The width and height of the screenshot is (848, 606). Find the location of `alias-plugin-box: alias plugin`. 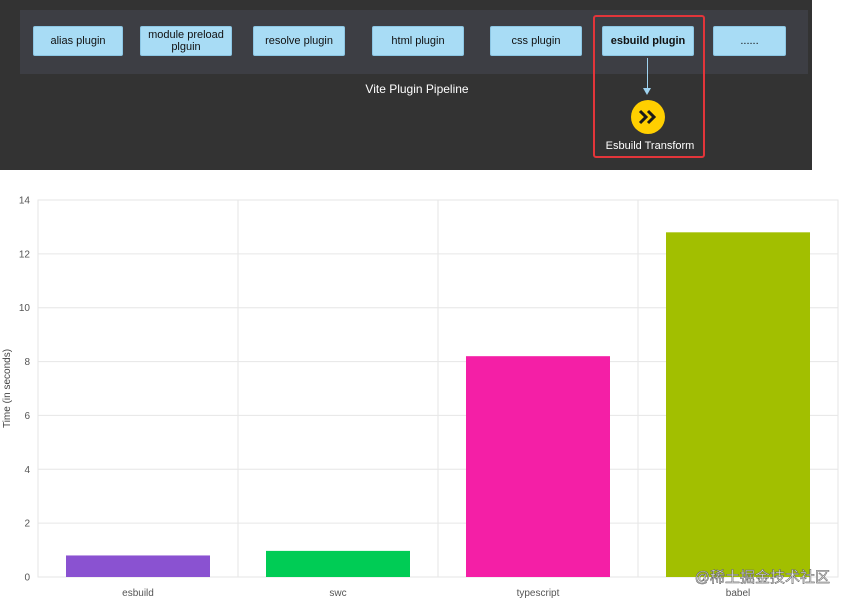

alias-plugin-box: alias plugin is located at coordinates (78, 41).